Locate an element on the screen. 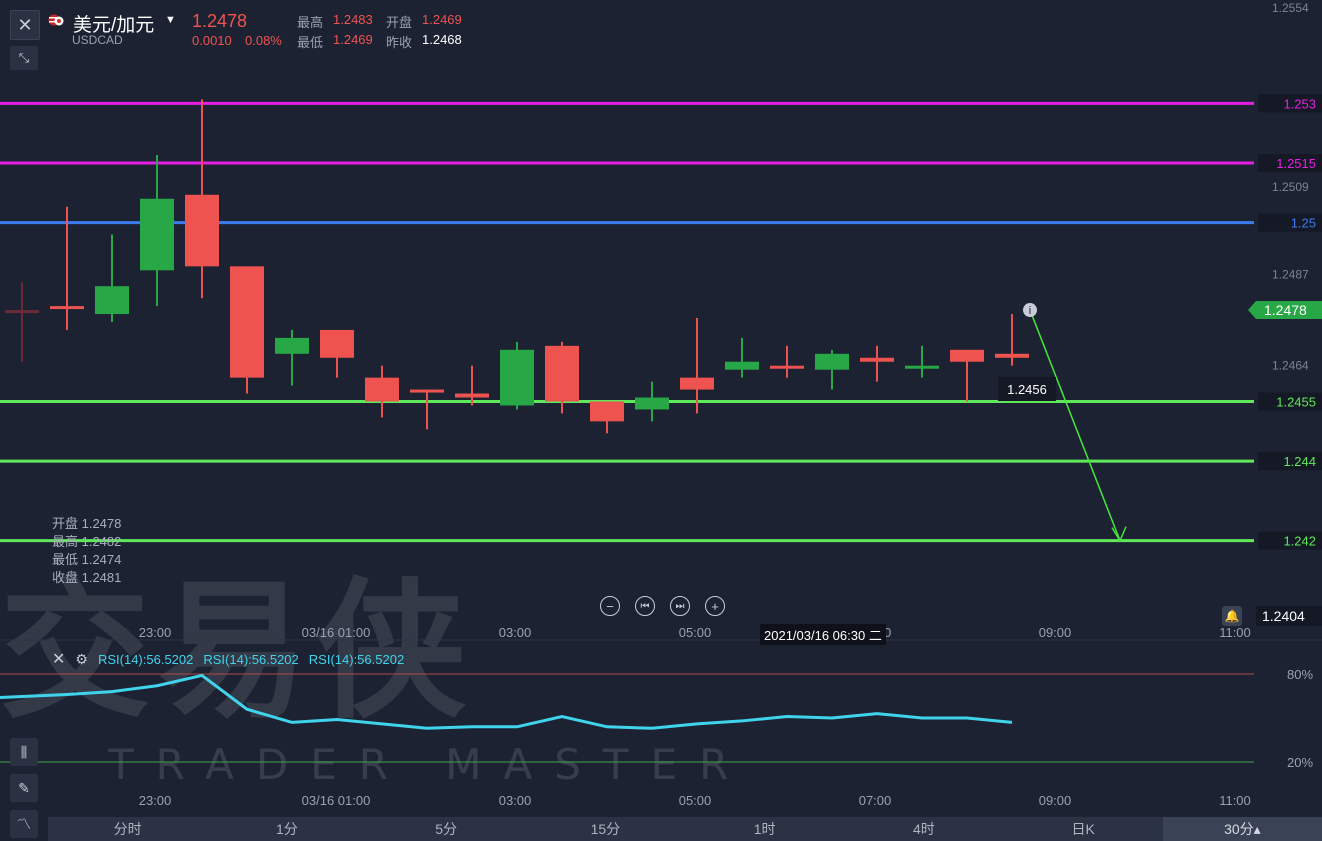  tf-1m: 1分 is located at coordinates (286, 829).